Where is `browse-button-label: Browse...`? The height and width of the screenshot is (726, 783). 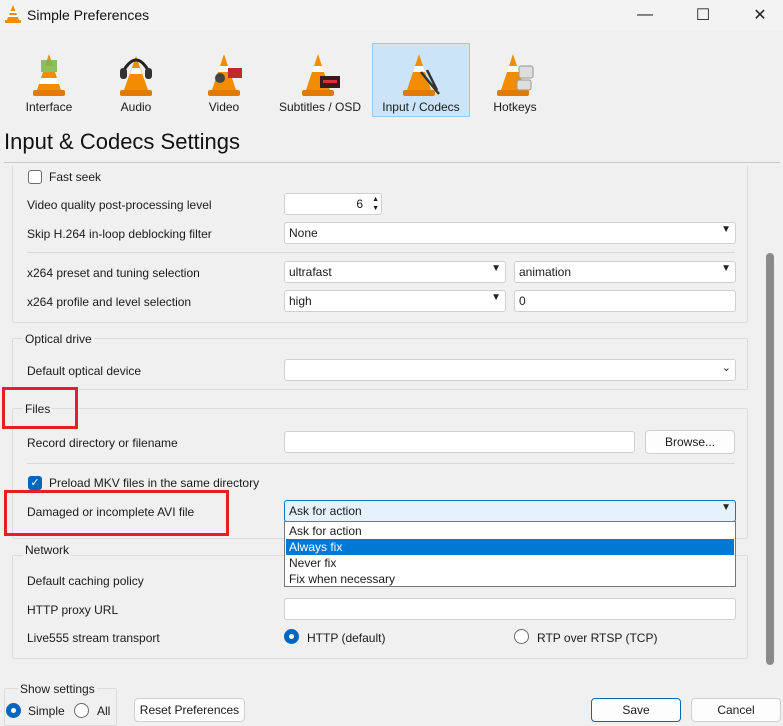 browse-button-label: Browse... is located at coordinates (689, 442).